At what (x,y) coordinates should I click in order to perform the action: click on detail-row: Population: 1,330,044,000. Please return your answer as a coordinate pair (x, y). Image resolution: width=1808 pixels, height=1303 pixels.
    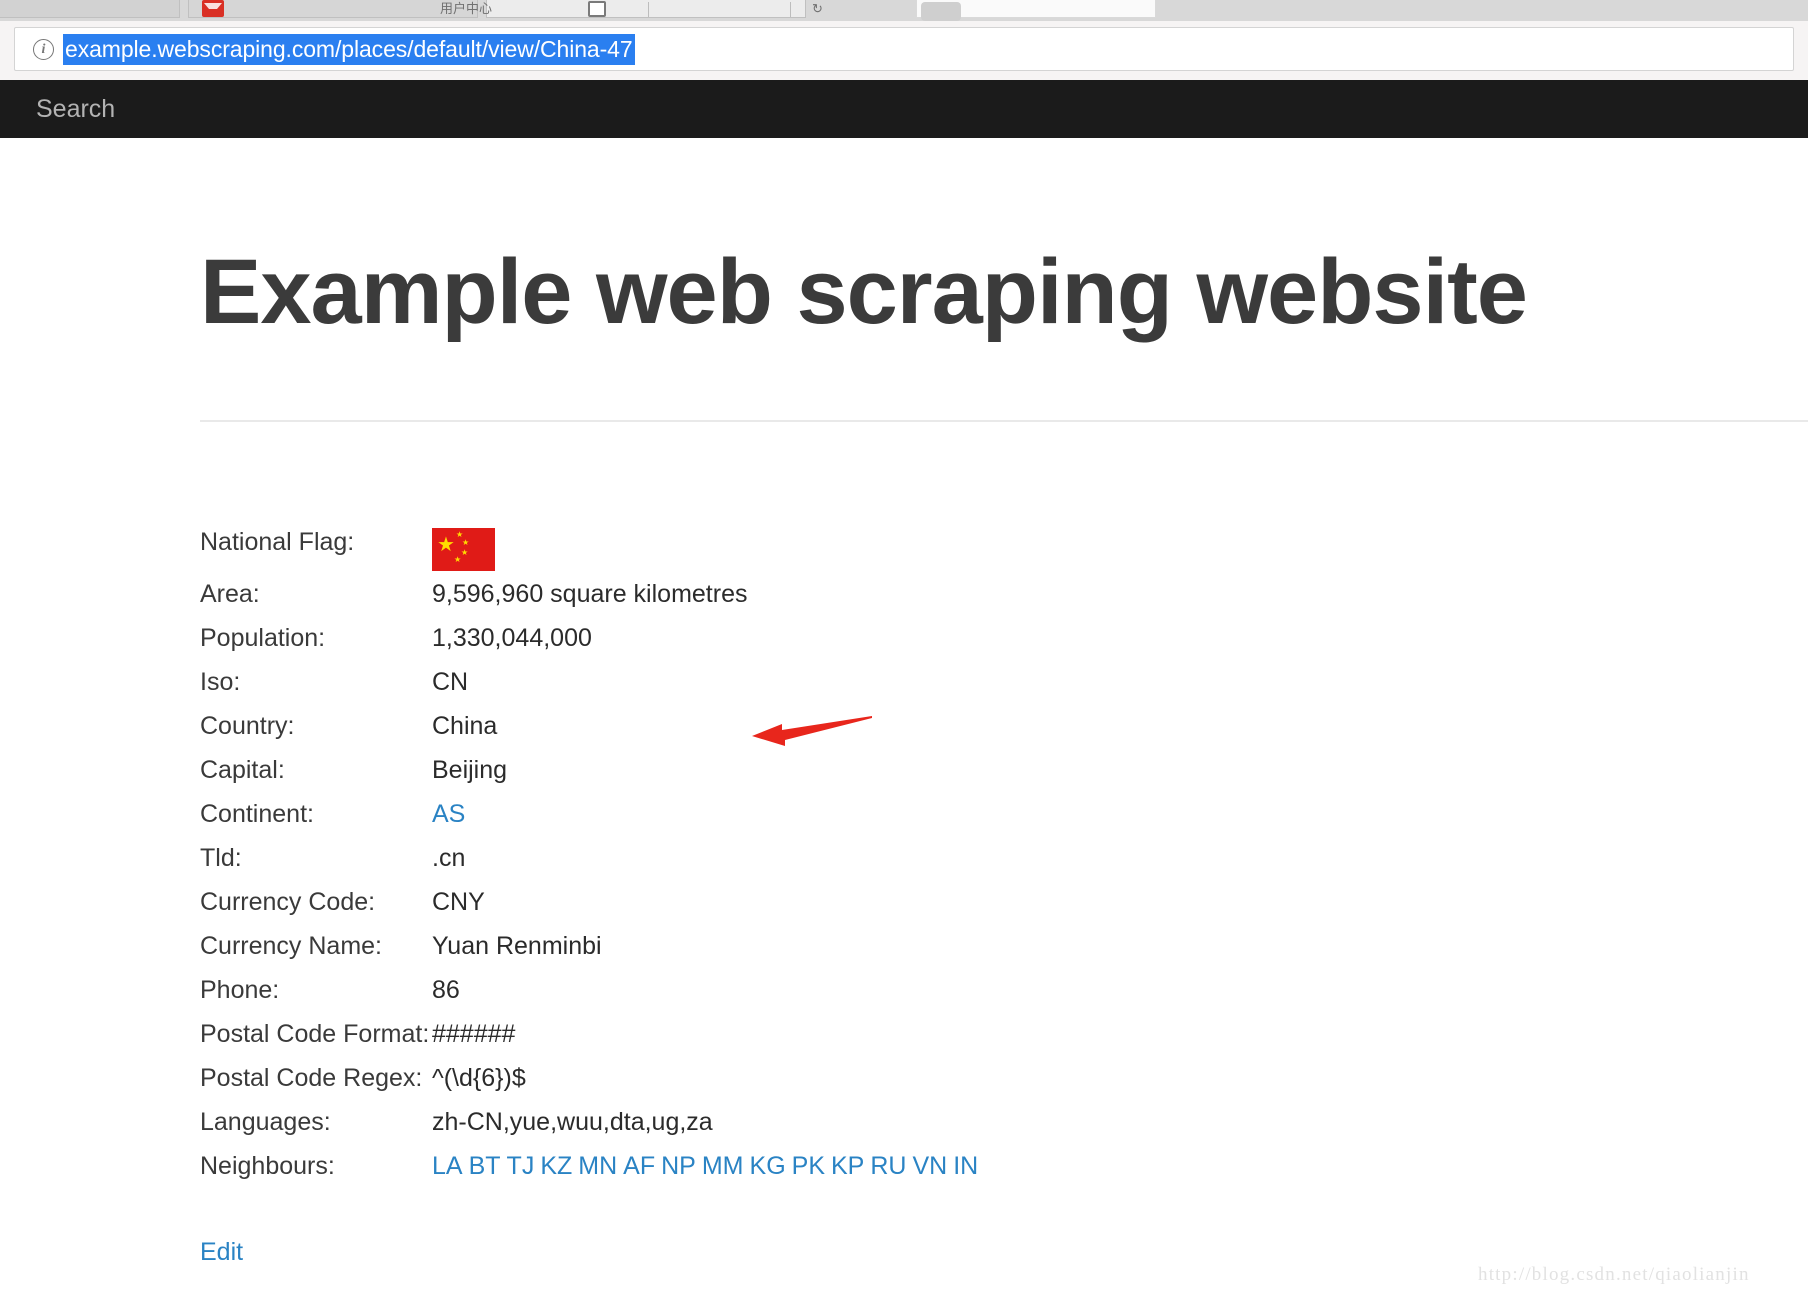
    Looking at the image, I should click on (700, 646).